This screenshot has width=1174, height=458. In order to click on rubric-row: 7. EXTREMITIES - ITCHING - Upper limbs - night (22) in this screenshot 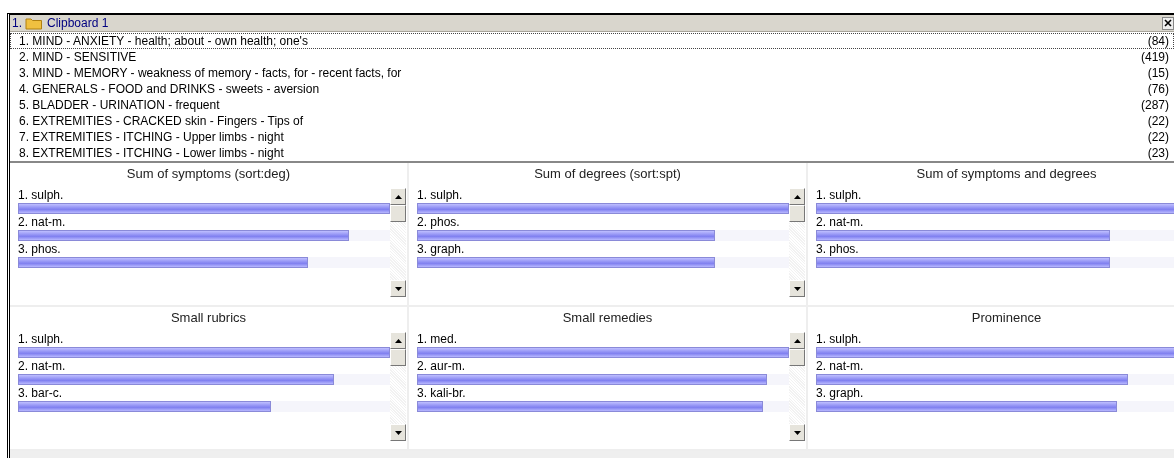, I will do `click(592, 137)`.